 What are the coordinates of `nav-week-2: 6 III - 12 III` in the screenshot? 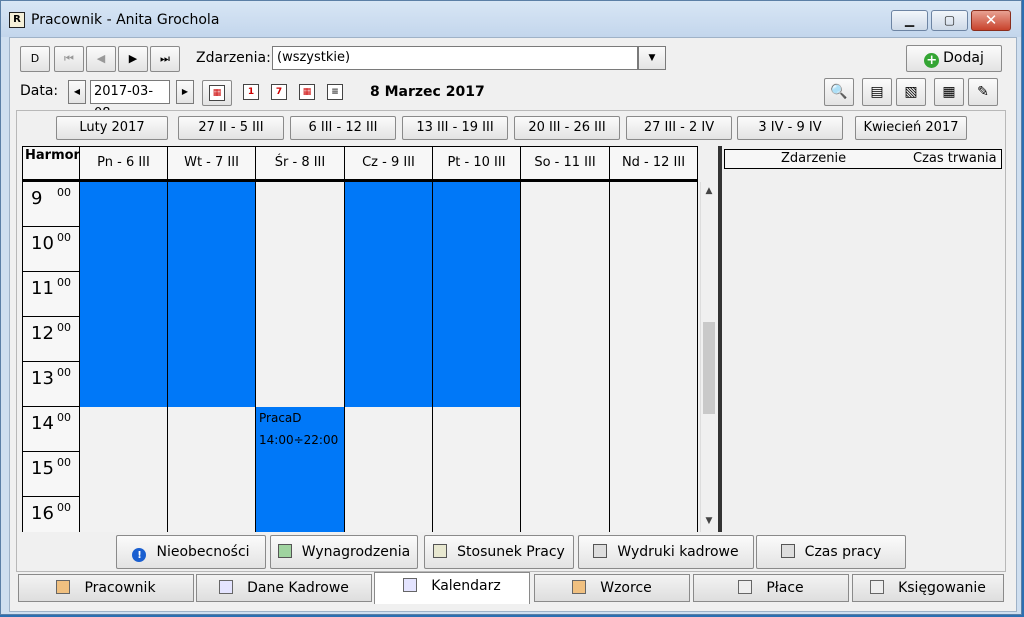 It's located at (343, 128).